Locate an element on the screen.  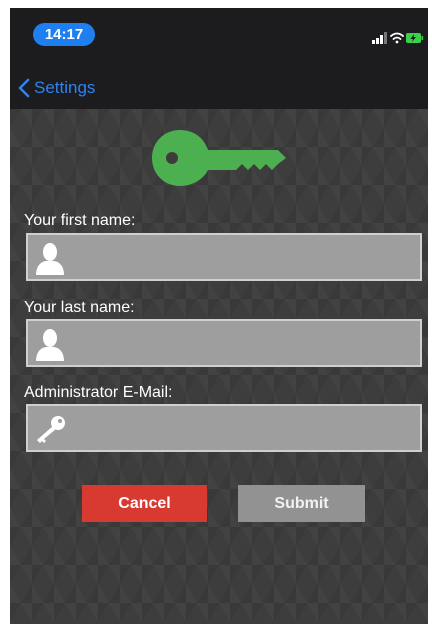
cellular-signal-icon is located at coordinates (379, 38).